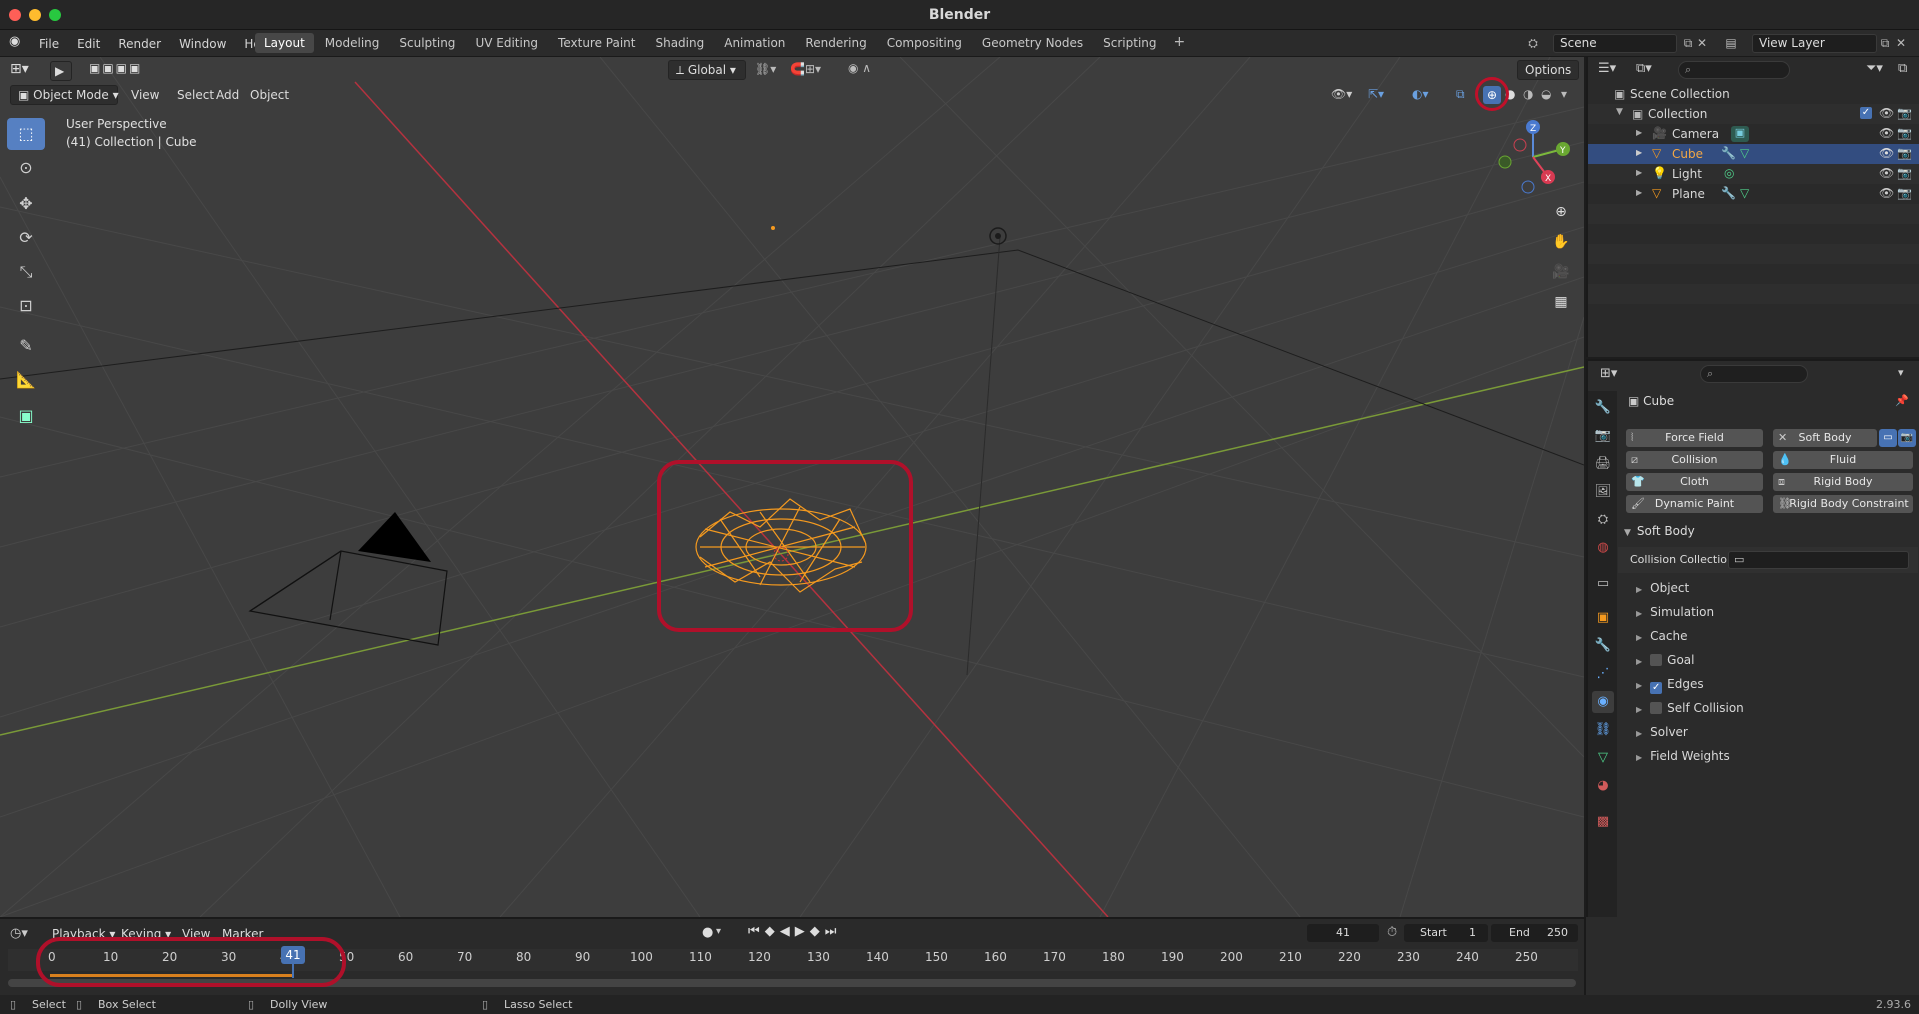  I want to click on outliner-item-light: ▶ 💡 Light ◎ 👁 📷, so click(1753, 174).